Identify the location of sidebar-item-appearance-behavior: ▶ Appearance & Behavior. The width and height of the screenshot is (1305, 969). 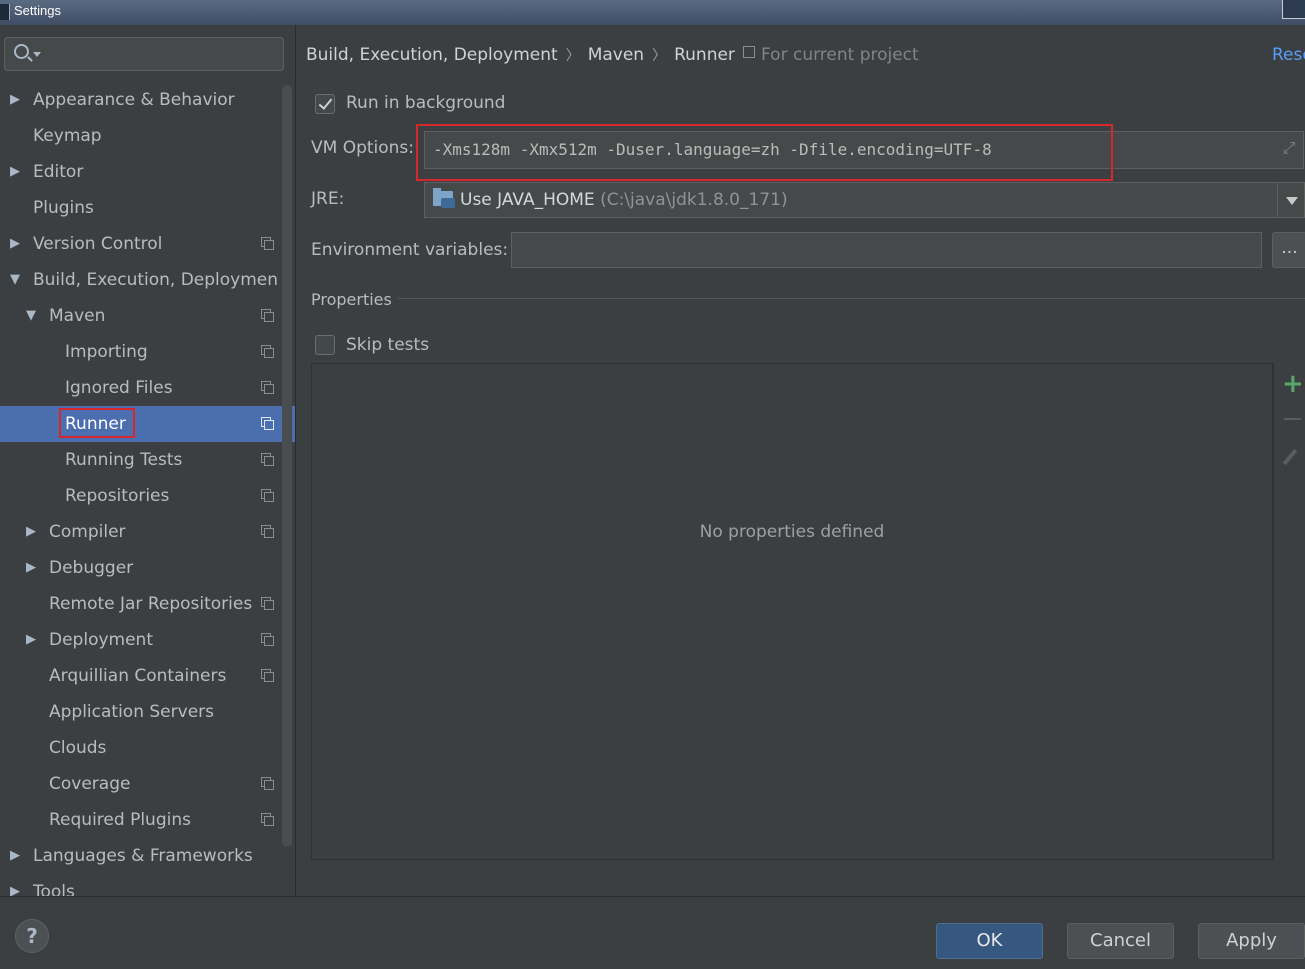
(147, 100).